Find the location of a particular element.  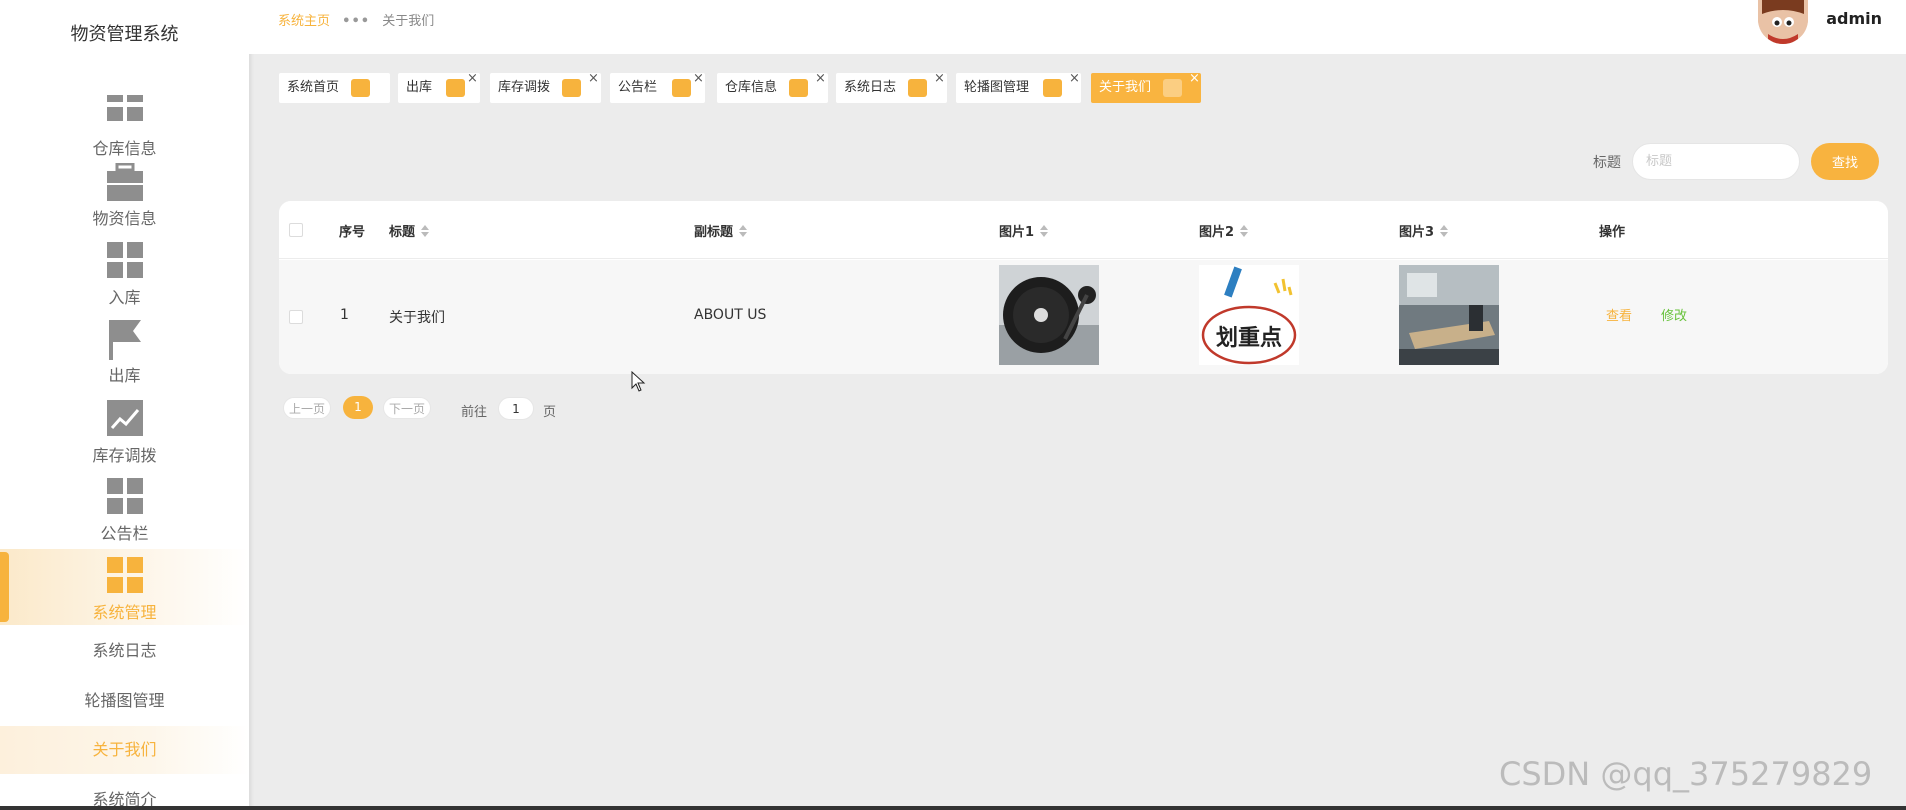

pagination-prev: 上一页 is located at coordinates (307, 408).